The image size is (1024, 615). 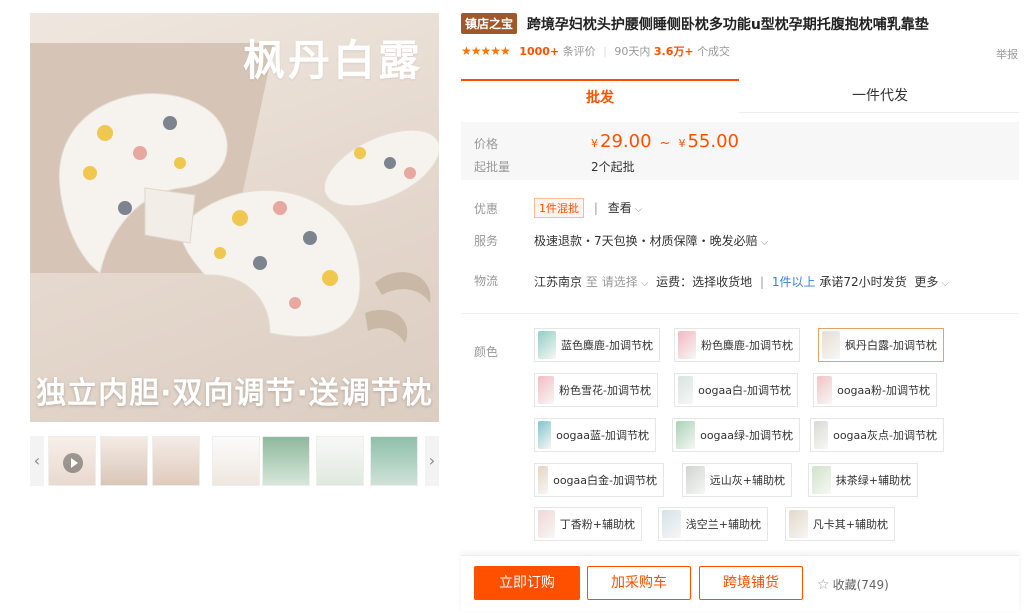 I want to click on favorite-label: 收藏(749), so click(x=860, y=585).